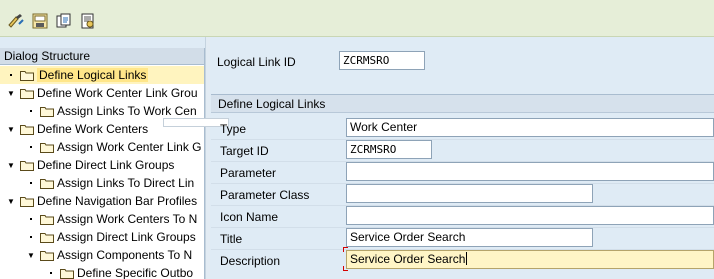 The height and width of the screenshot is (279, 714). I want to click on details-icon, so click(88, 21).